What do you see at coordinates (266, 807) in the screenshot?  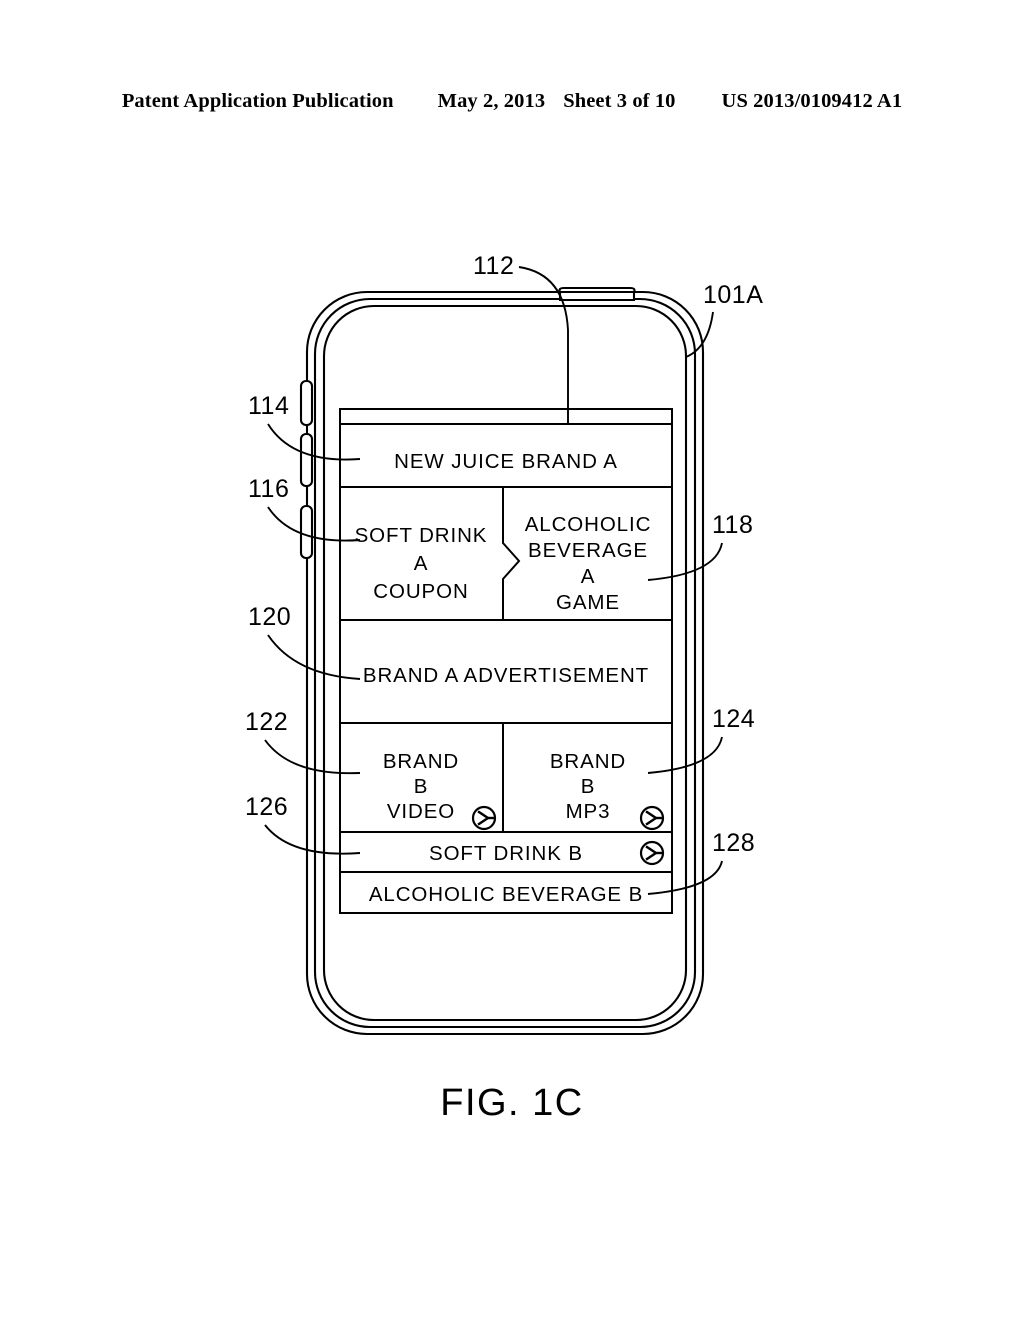 I see `ref-numeral-126: 126` at bounding box center [266, 807].